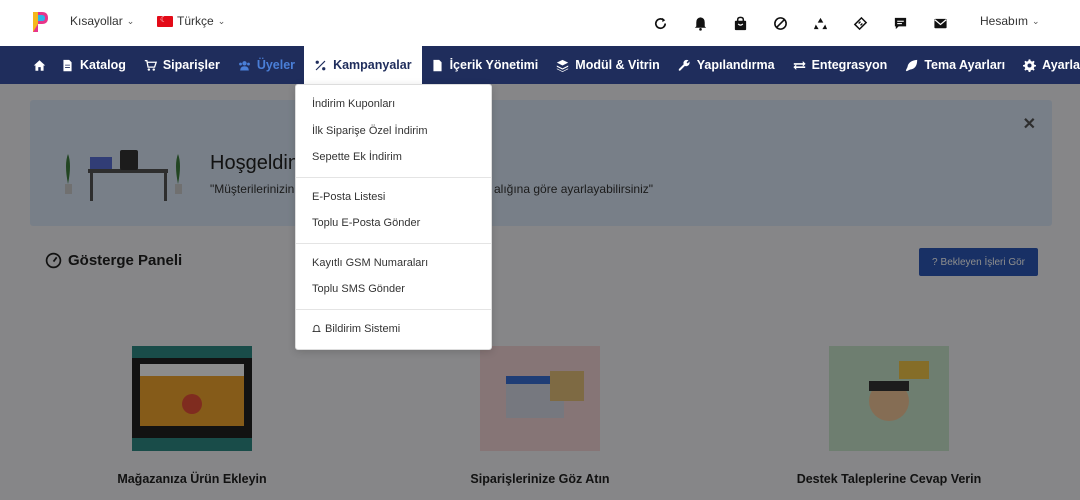 The image size is (1080, 500). I want to click on nav-label: Tema Ayarları, so click(965, 65).